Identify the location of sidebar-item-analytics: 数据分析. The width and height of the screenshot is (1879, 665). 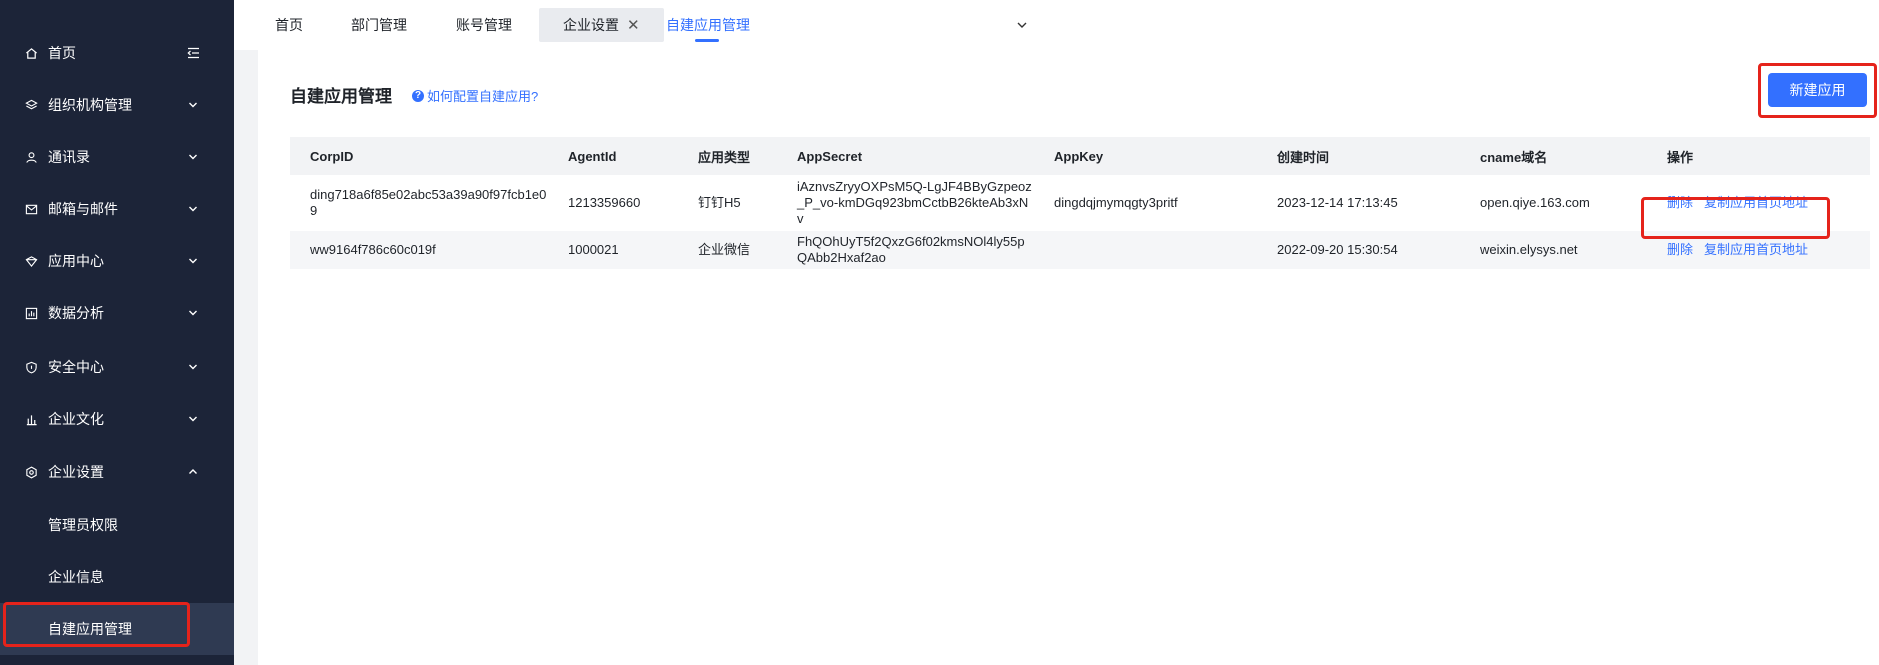
(117, 313).